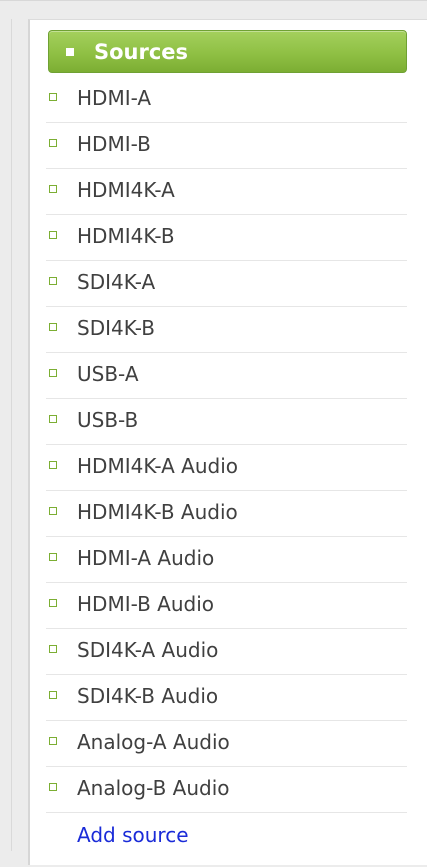 This screenshot has height=867, width=427. Describe the element at coordinates (157, 466) in the screenshot. I see `source-label: HDMI4K-A Audio` at that location.